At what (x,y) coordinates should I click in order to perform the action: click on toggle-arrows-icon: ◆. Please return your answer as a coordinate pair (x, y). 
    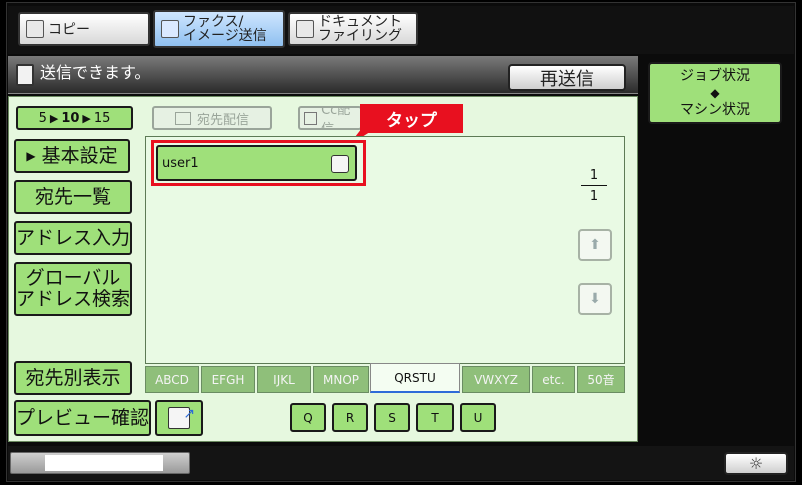
    Looking at the image, I should click on (715, 92).